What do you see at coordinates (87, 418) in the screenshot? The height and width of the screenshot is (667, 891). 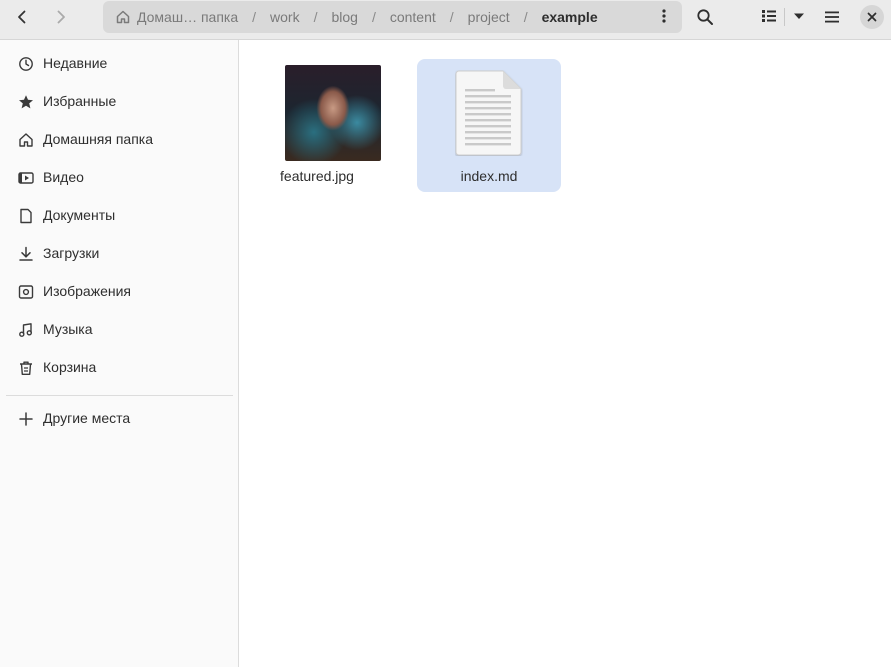 I see `sidebar-item-label: Другие места` at bounding box center [87, 418].